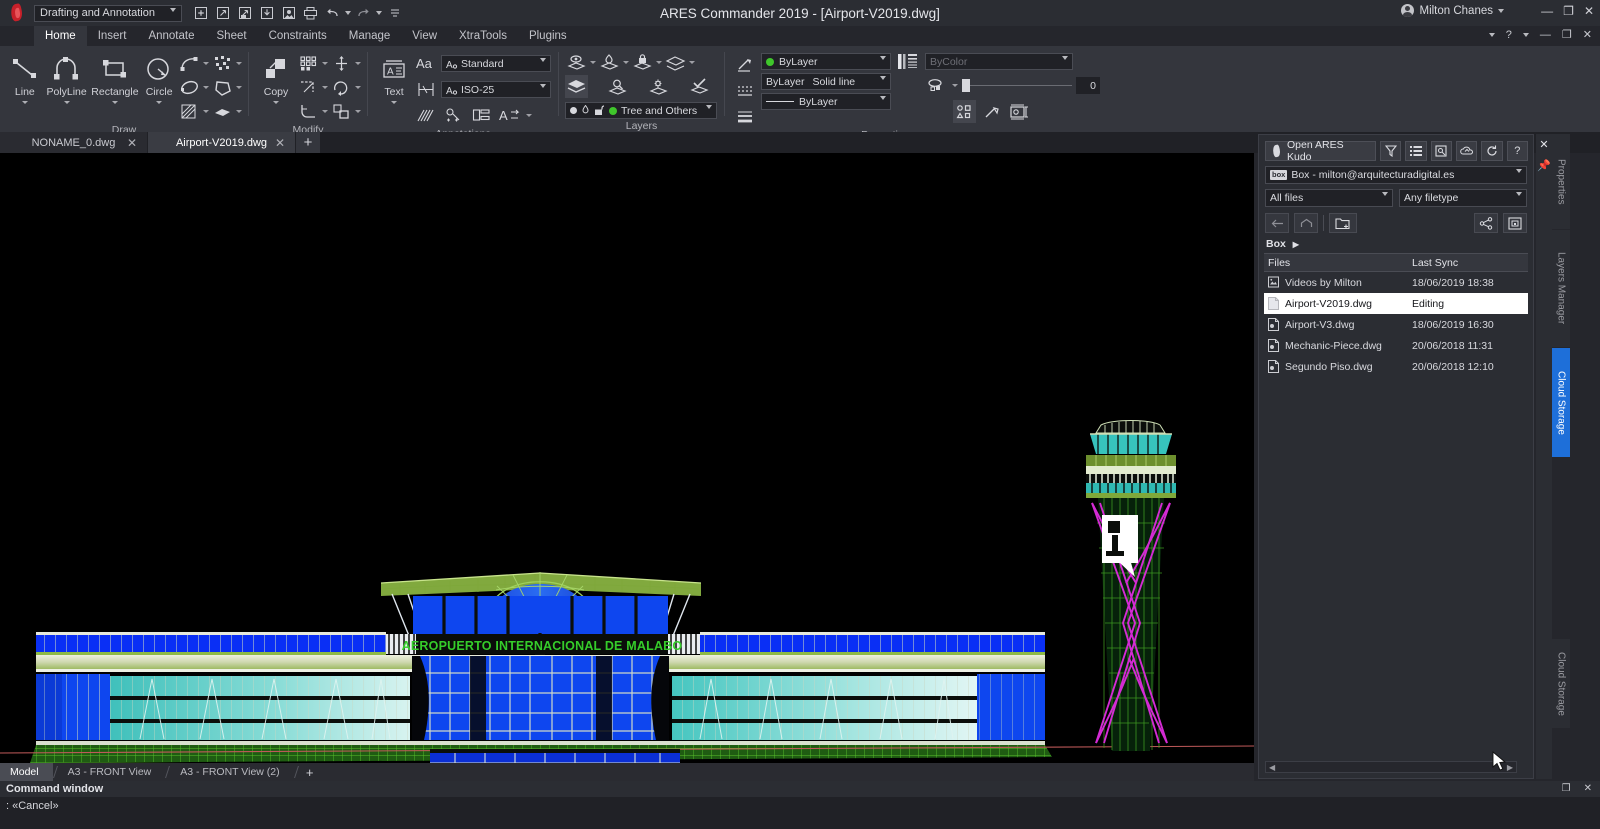  Describe the element at coordinates (1272, 767) in the screenshot. I see `scroll-left-arrow-icon: ◀` at that location.